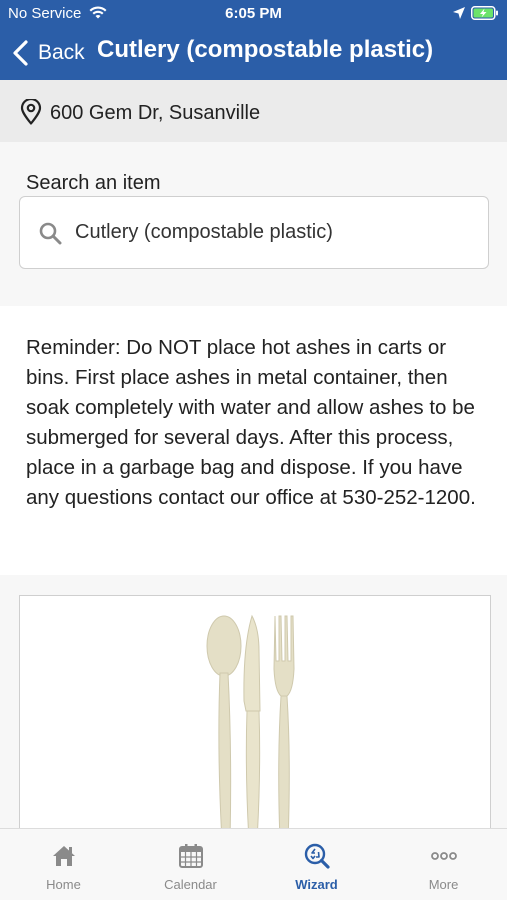  Describe the element at coordinates (443, 884) in the screenshot. I see `tab-label-more: More` at that location.